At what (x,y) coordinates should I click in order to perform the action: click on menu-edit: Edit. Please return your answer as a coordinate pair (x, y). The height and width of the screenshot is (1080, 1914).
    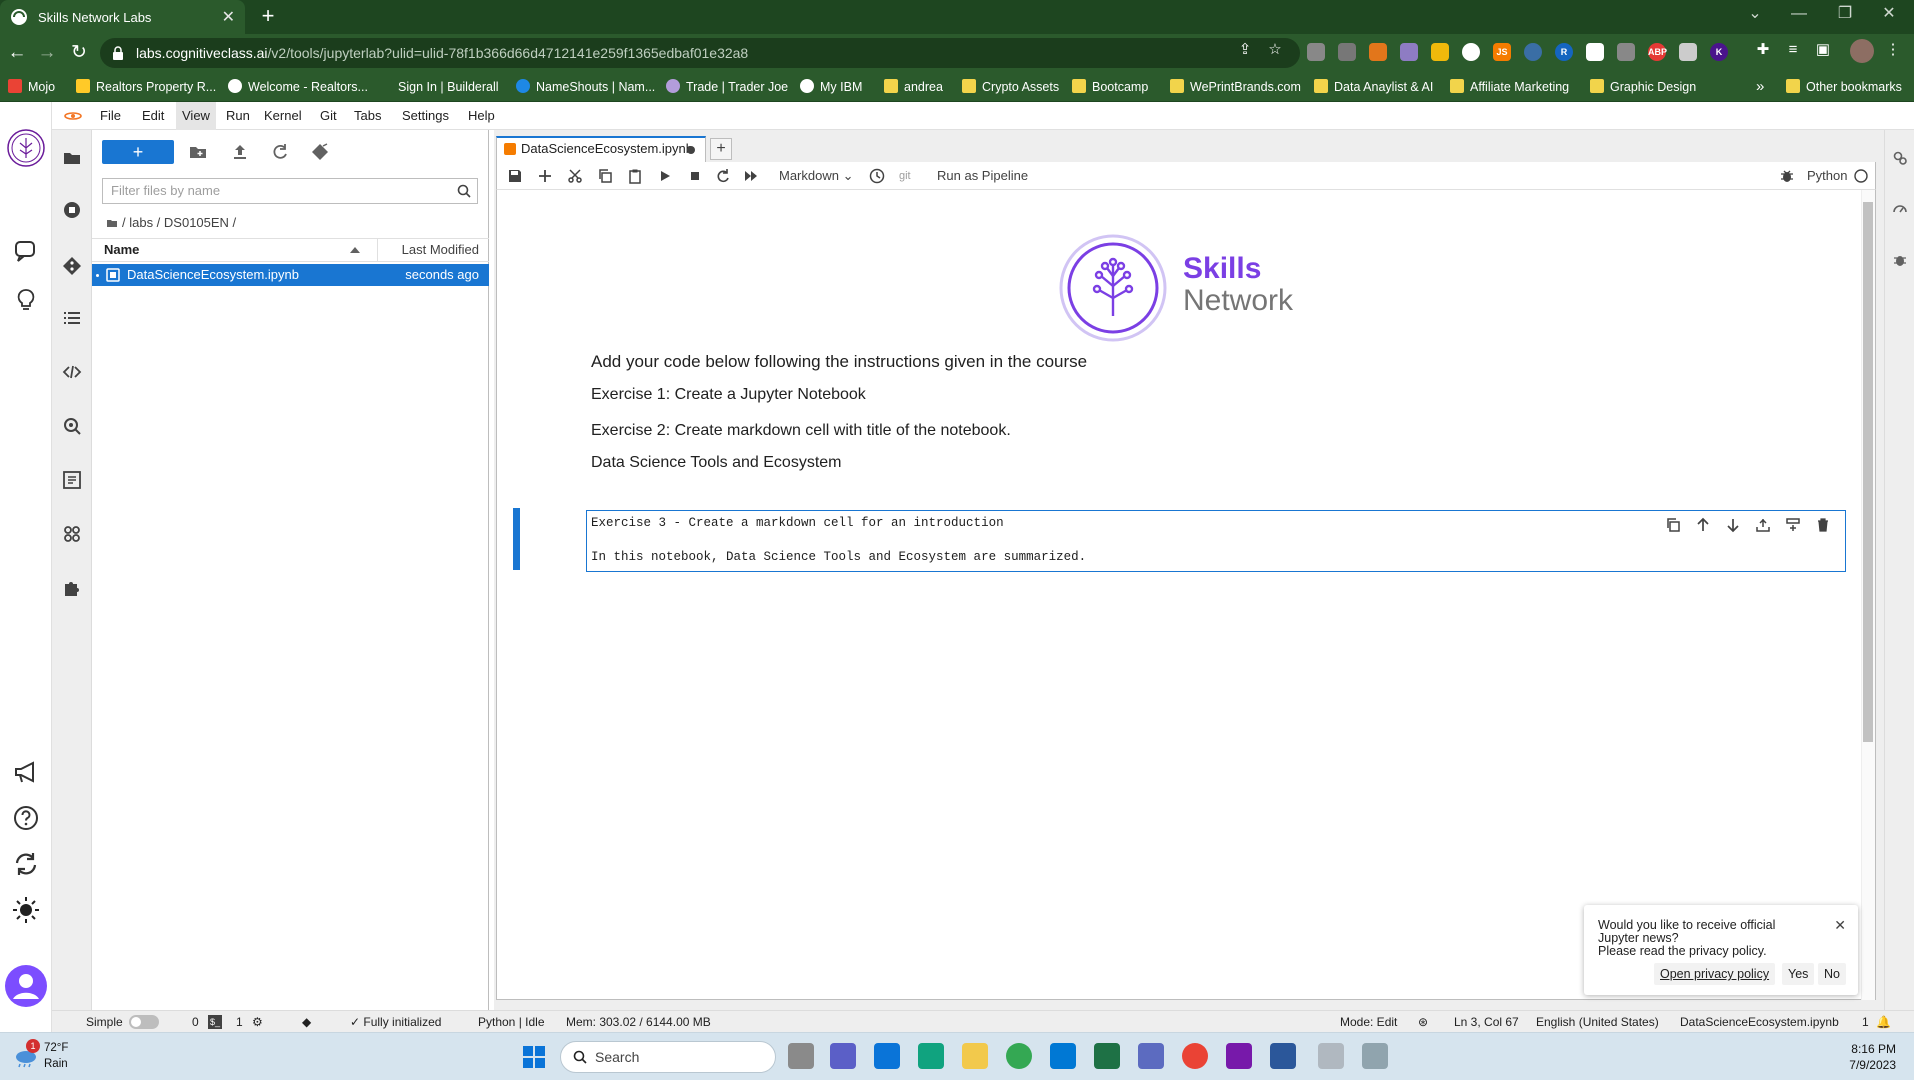
    Looking at the image, I should click on (153, 116).